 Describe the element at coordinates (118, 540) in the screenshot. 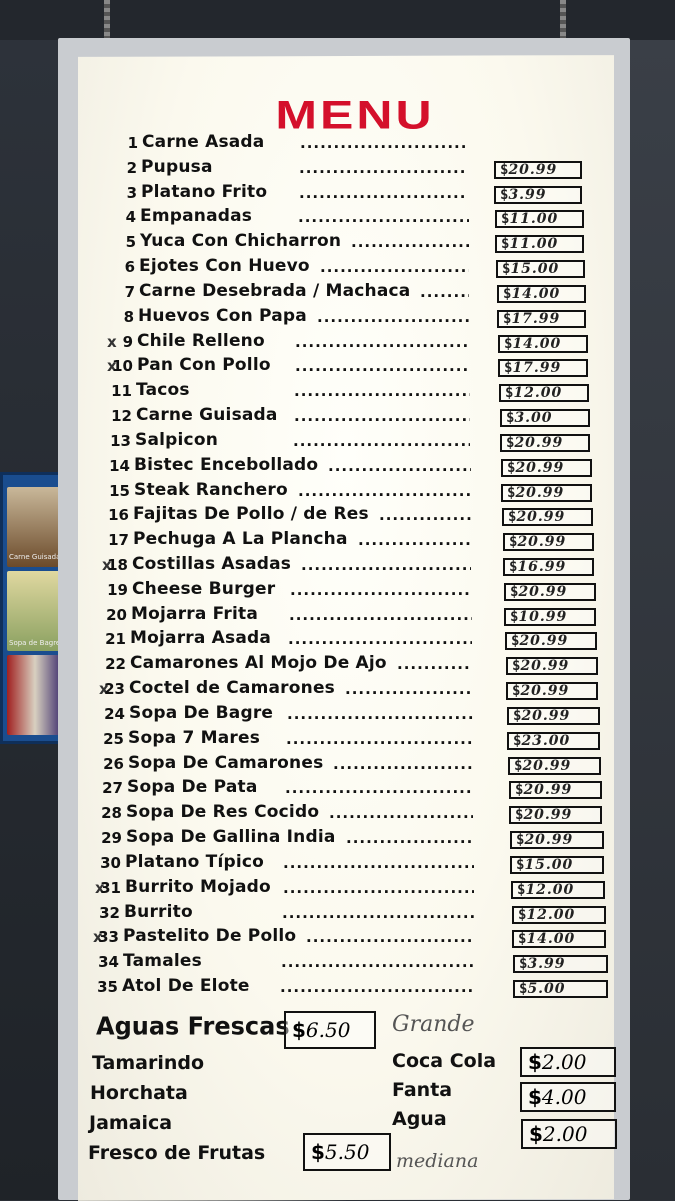

I see `menu-item-number: 17` at that location.